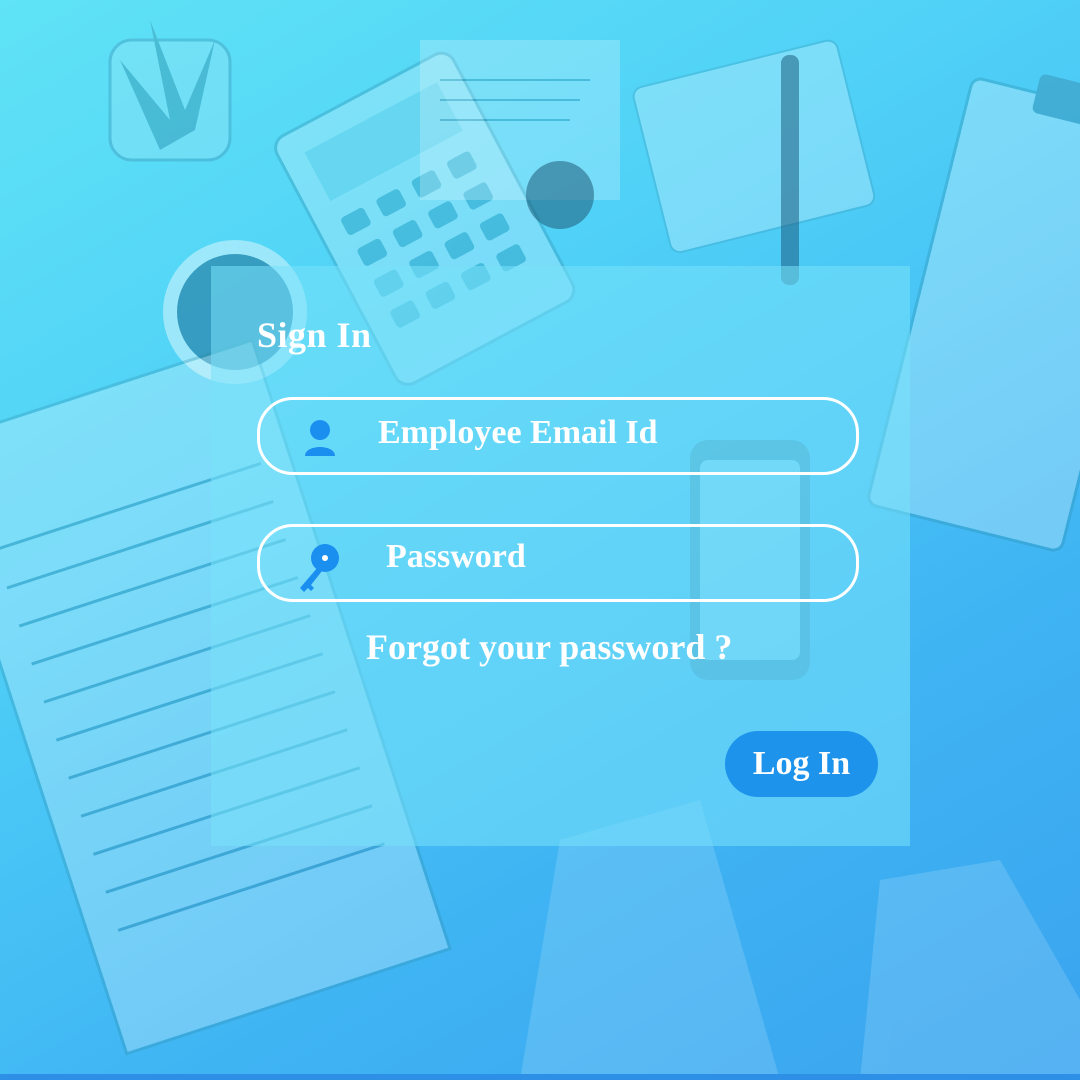 The height and width of the screenshot is (1080, 1080). I want to click on login-button: Log In, so click(801, 764).